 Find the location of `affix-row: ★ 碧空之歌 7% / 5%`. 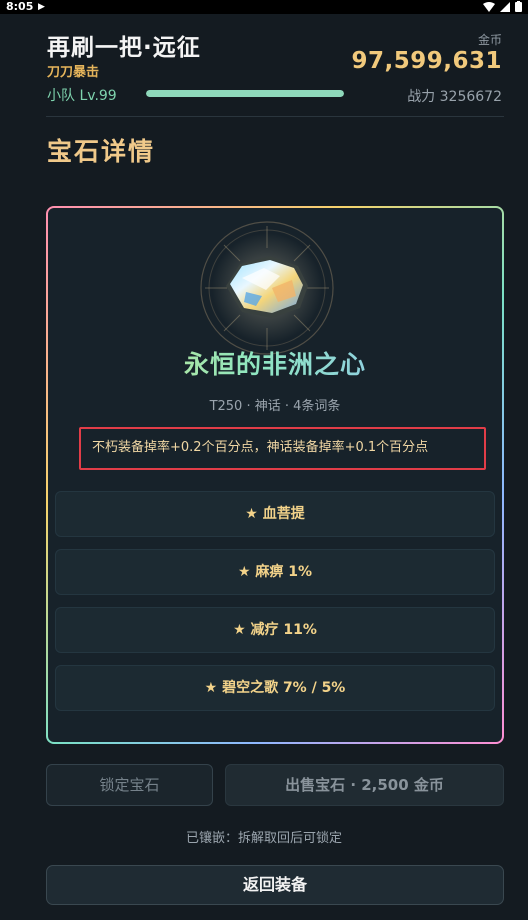

affix-row: ★ 碧空之歌 7% / 5% is located at coordinates (275, 688).